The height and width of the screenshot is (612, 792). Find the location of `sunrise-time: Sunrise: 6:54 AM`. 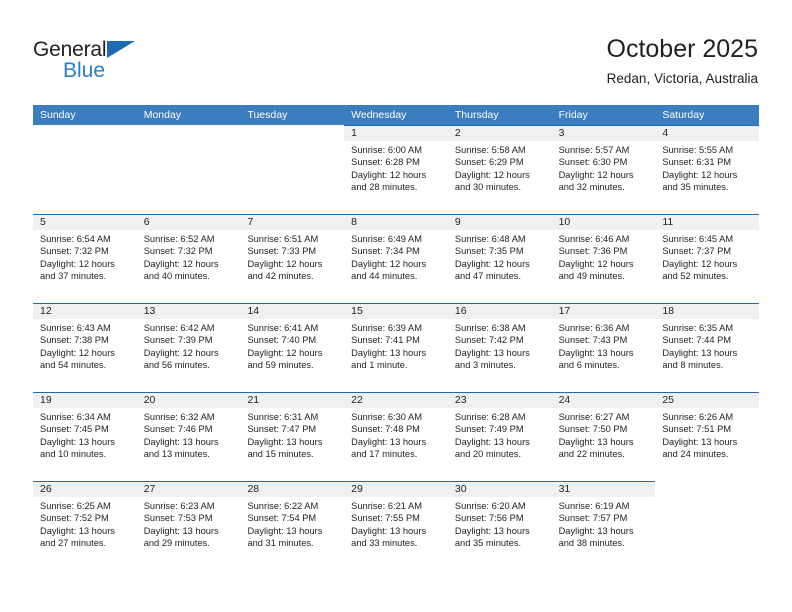

sunrise-time: Sunrise: 6:54 AM is located at coordinates (75, 239).